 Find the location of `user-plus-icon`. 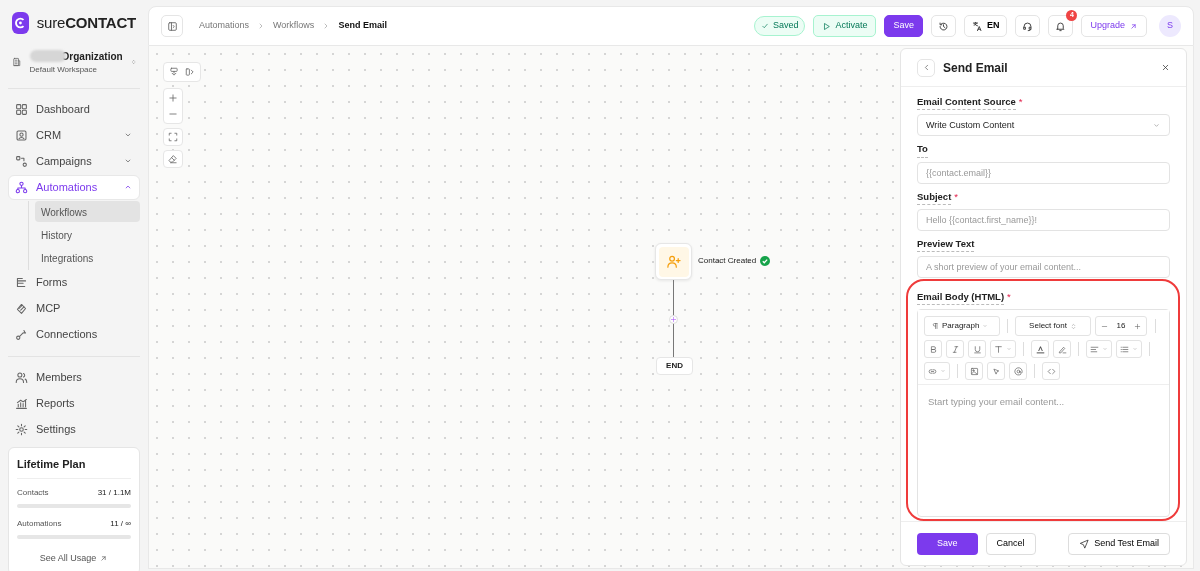

user-plus-icon is located at coordinates (673, 261).